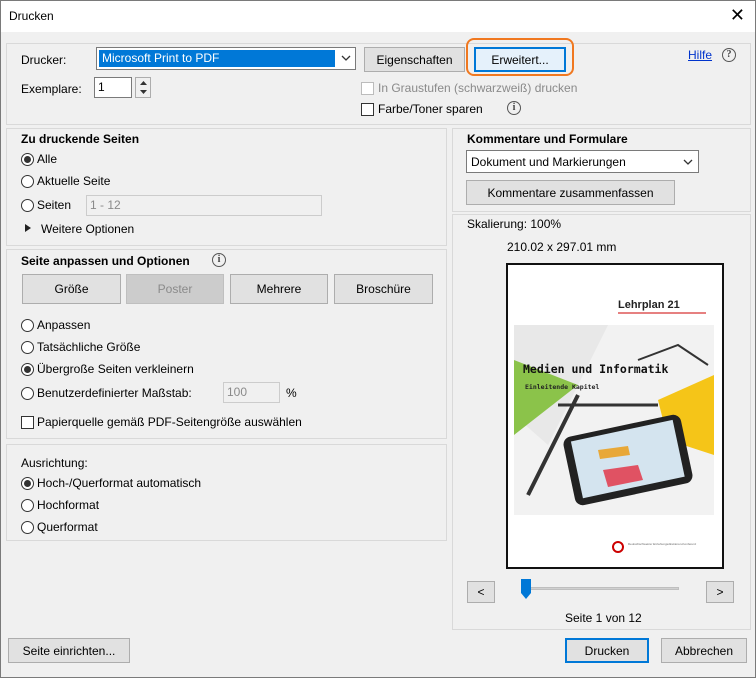  What do you see at coordinates (595, 369) in the screenshot?
I see `doc-title: Medien und Informatik` at bounding box center [595, 369].